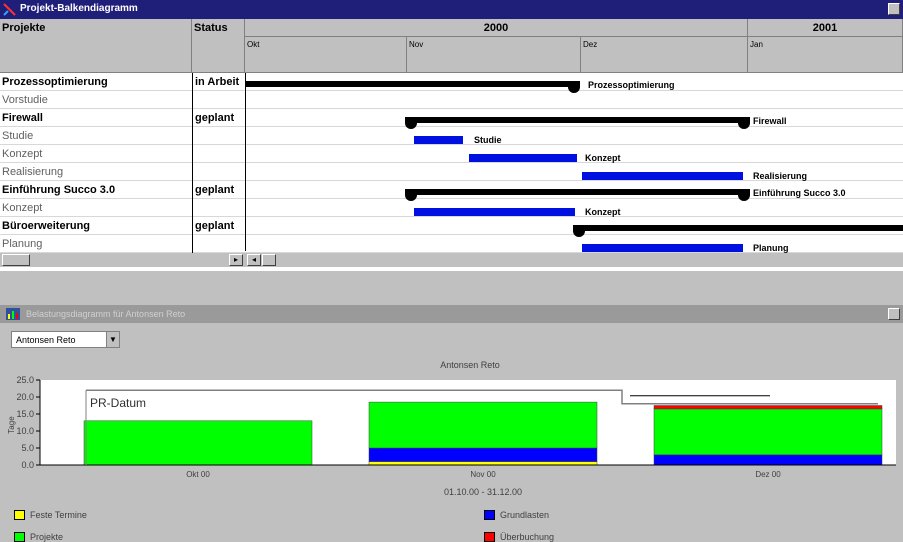 This screenshot has height=542, width=903. Describe the element at coordinates (218, 82) in the screenshot. I see `project-status: in Arbeit` at that location.